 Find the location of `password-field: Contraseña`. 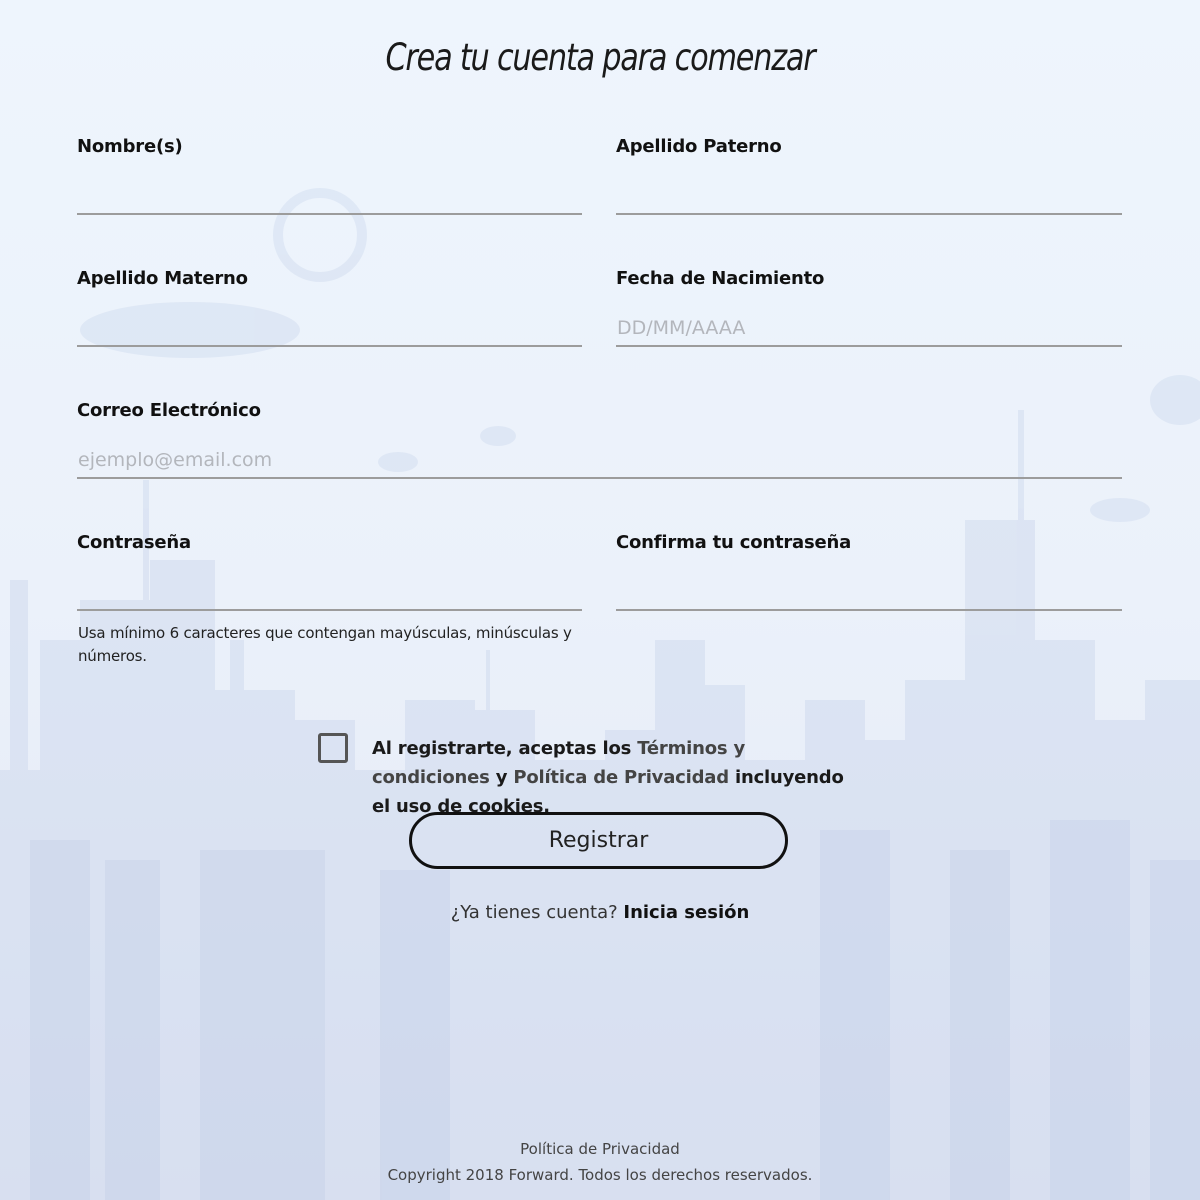

password-field: Contraseña is located at coordinates (329, 575).